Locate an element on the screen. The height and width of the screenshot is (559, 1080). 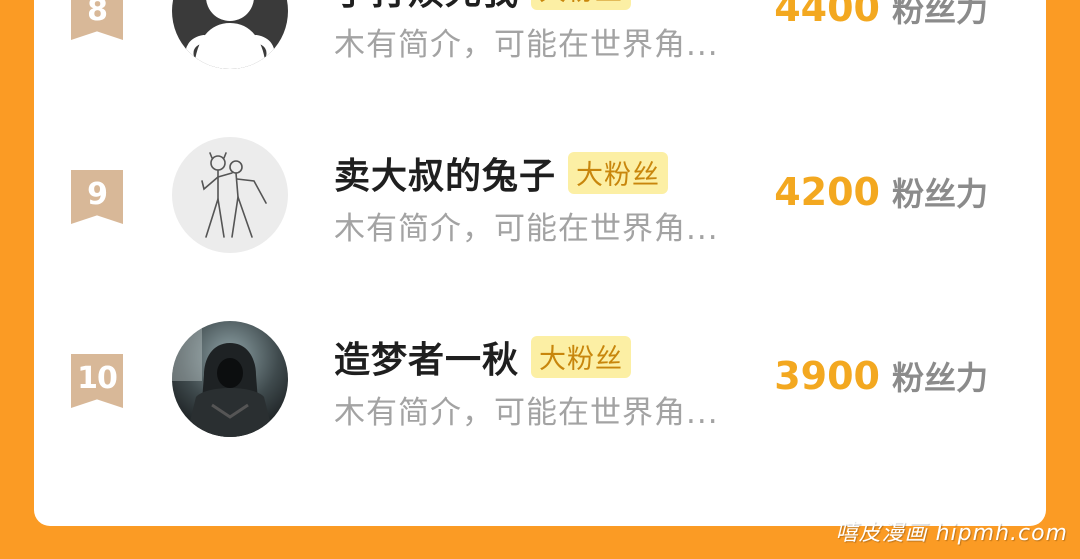
user-name: 手打烦死我 is located at coordinates (426, 7).